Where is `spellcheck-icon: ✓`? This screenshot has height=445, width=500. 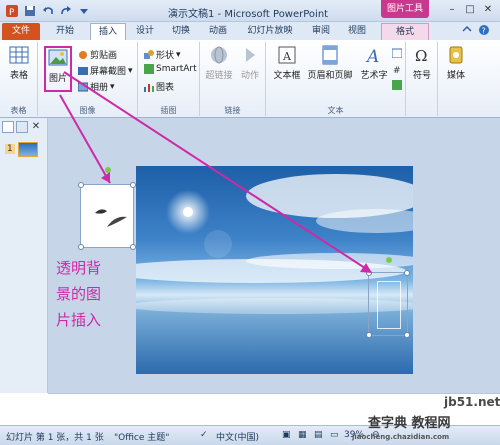
spellcheck-icon: ✓ is located at coordinates (204, 435).